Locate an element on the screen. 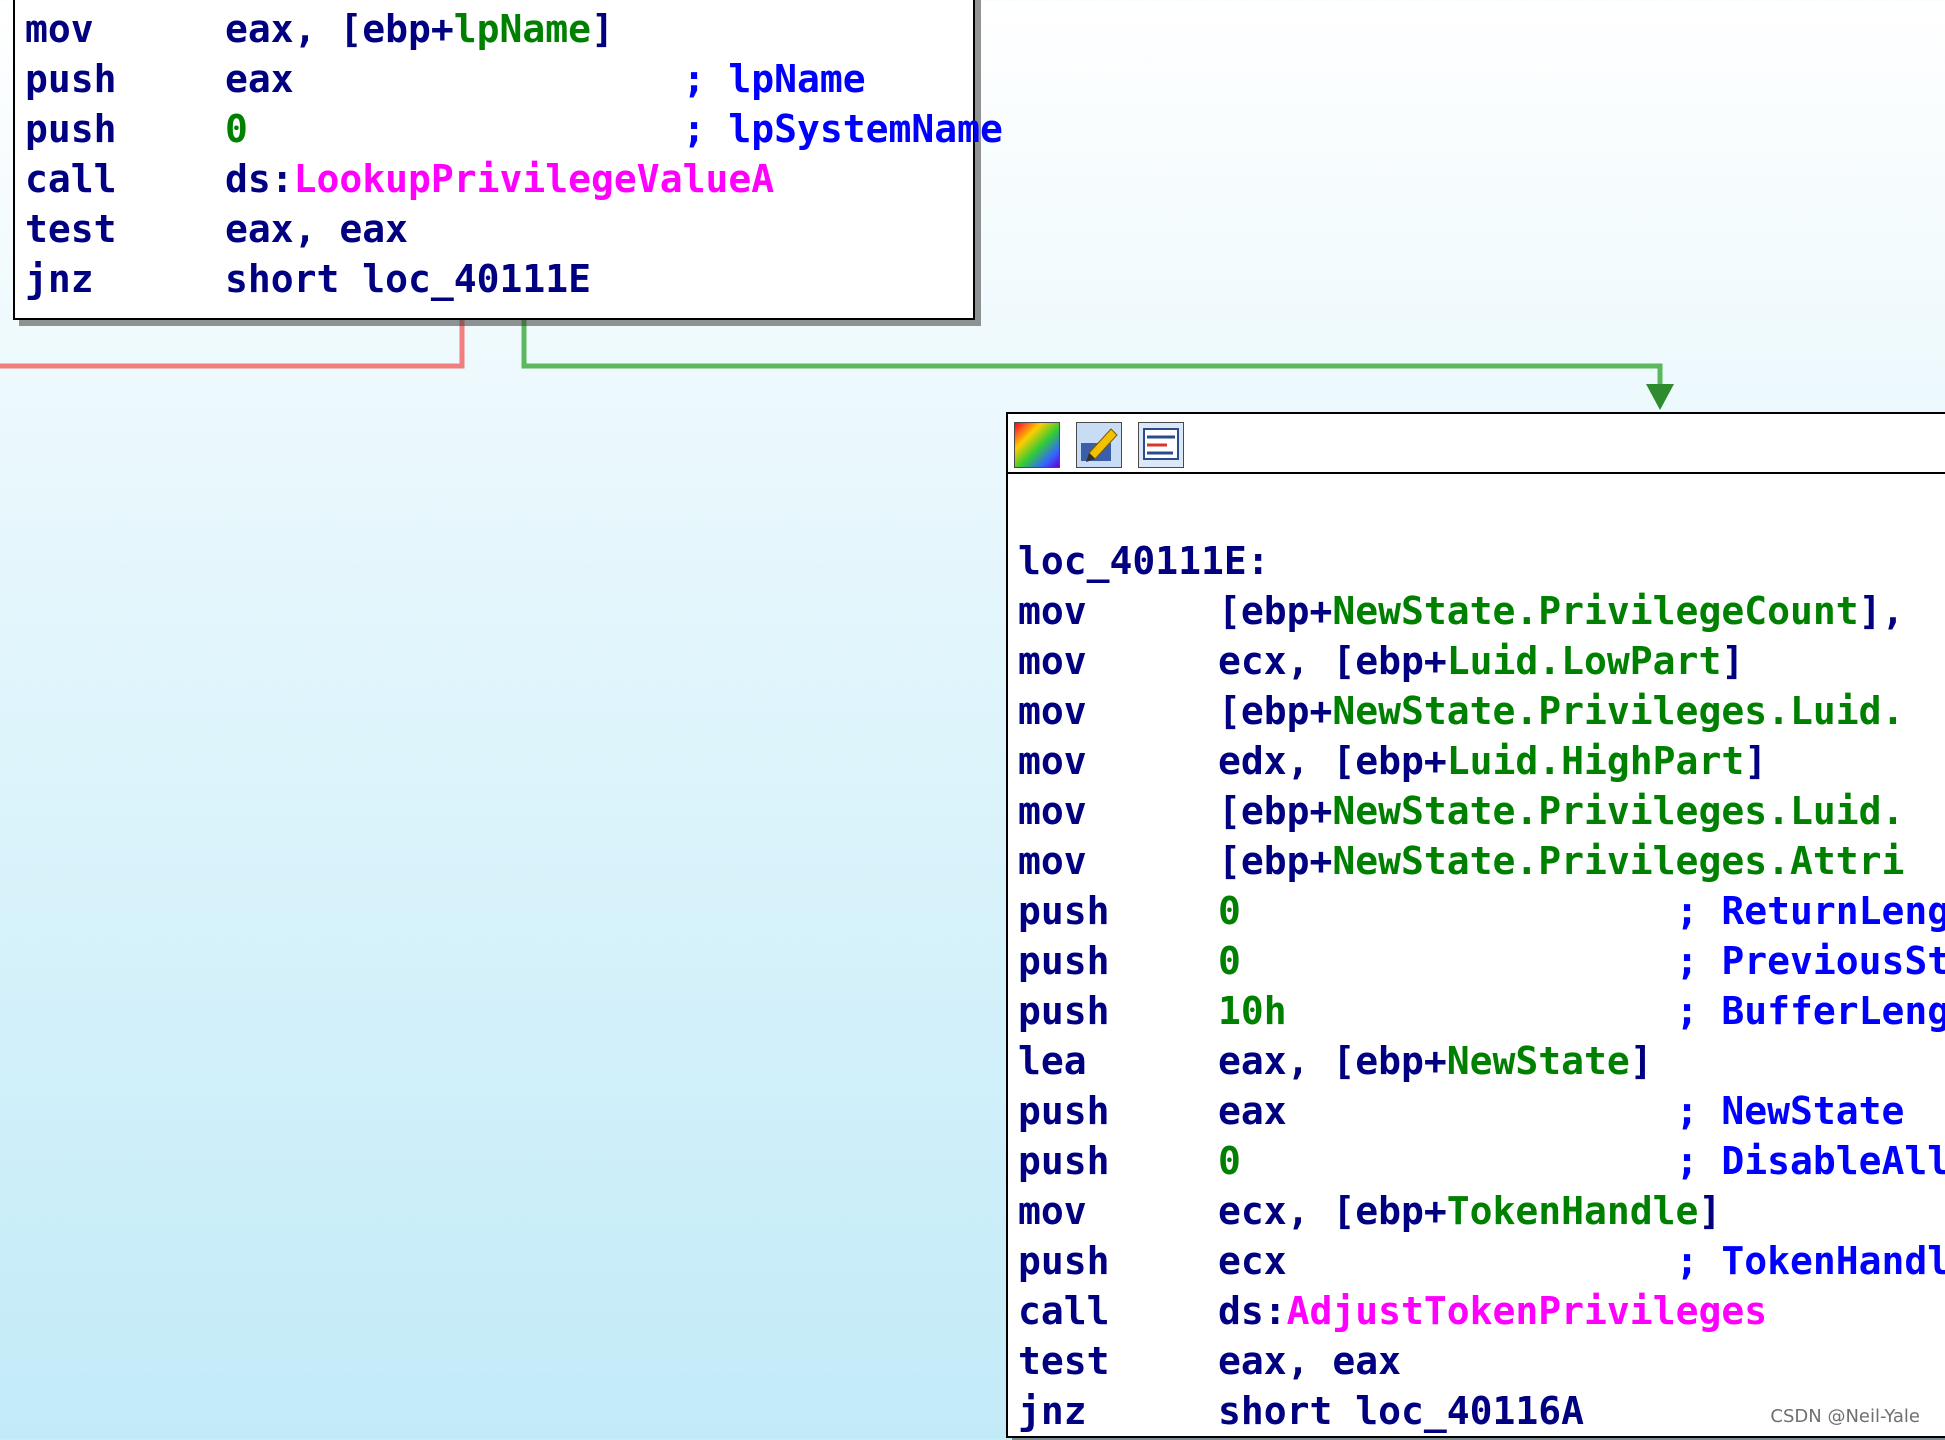  operand-token: ; ReturnLength is located at coordinates (1810, 911).